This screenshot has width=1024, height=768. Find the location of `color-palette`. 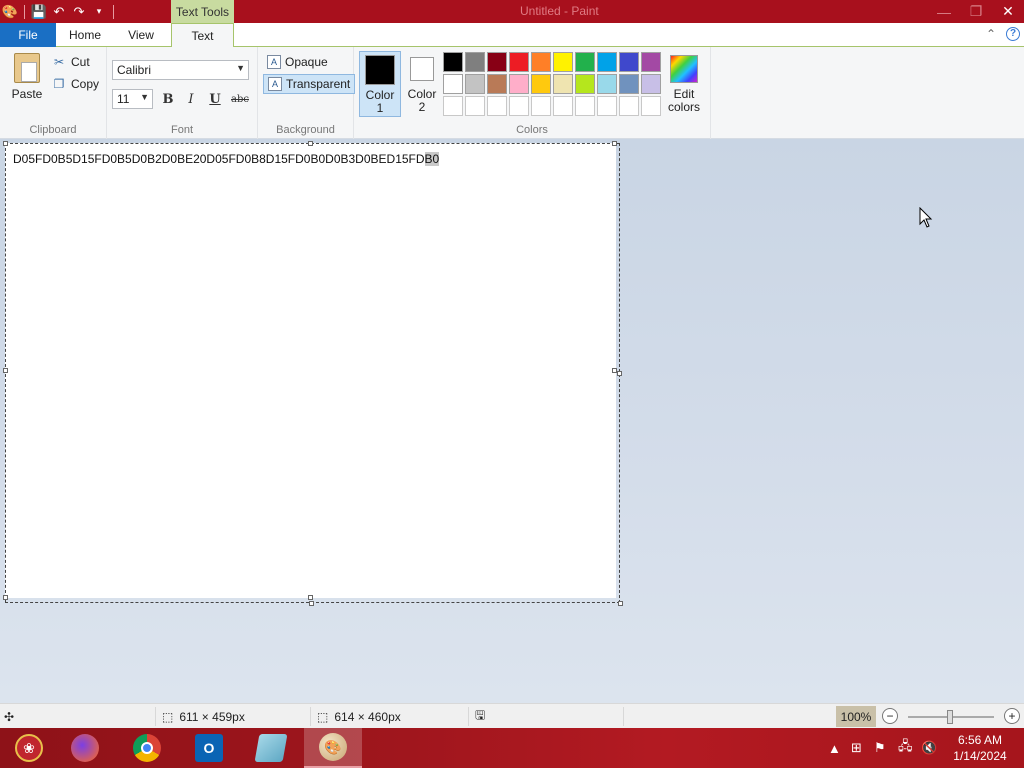

color-palette is located at coordinates (552, 84).